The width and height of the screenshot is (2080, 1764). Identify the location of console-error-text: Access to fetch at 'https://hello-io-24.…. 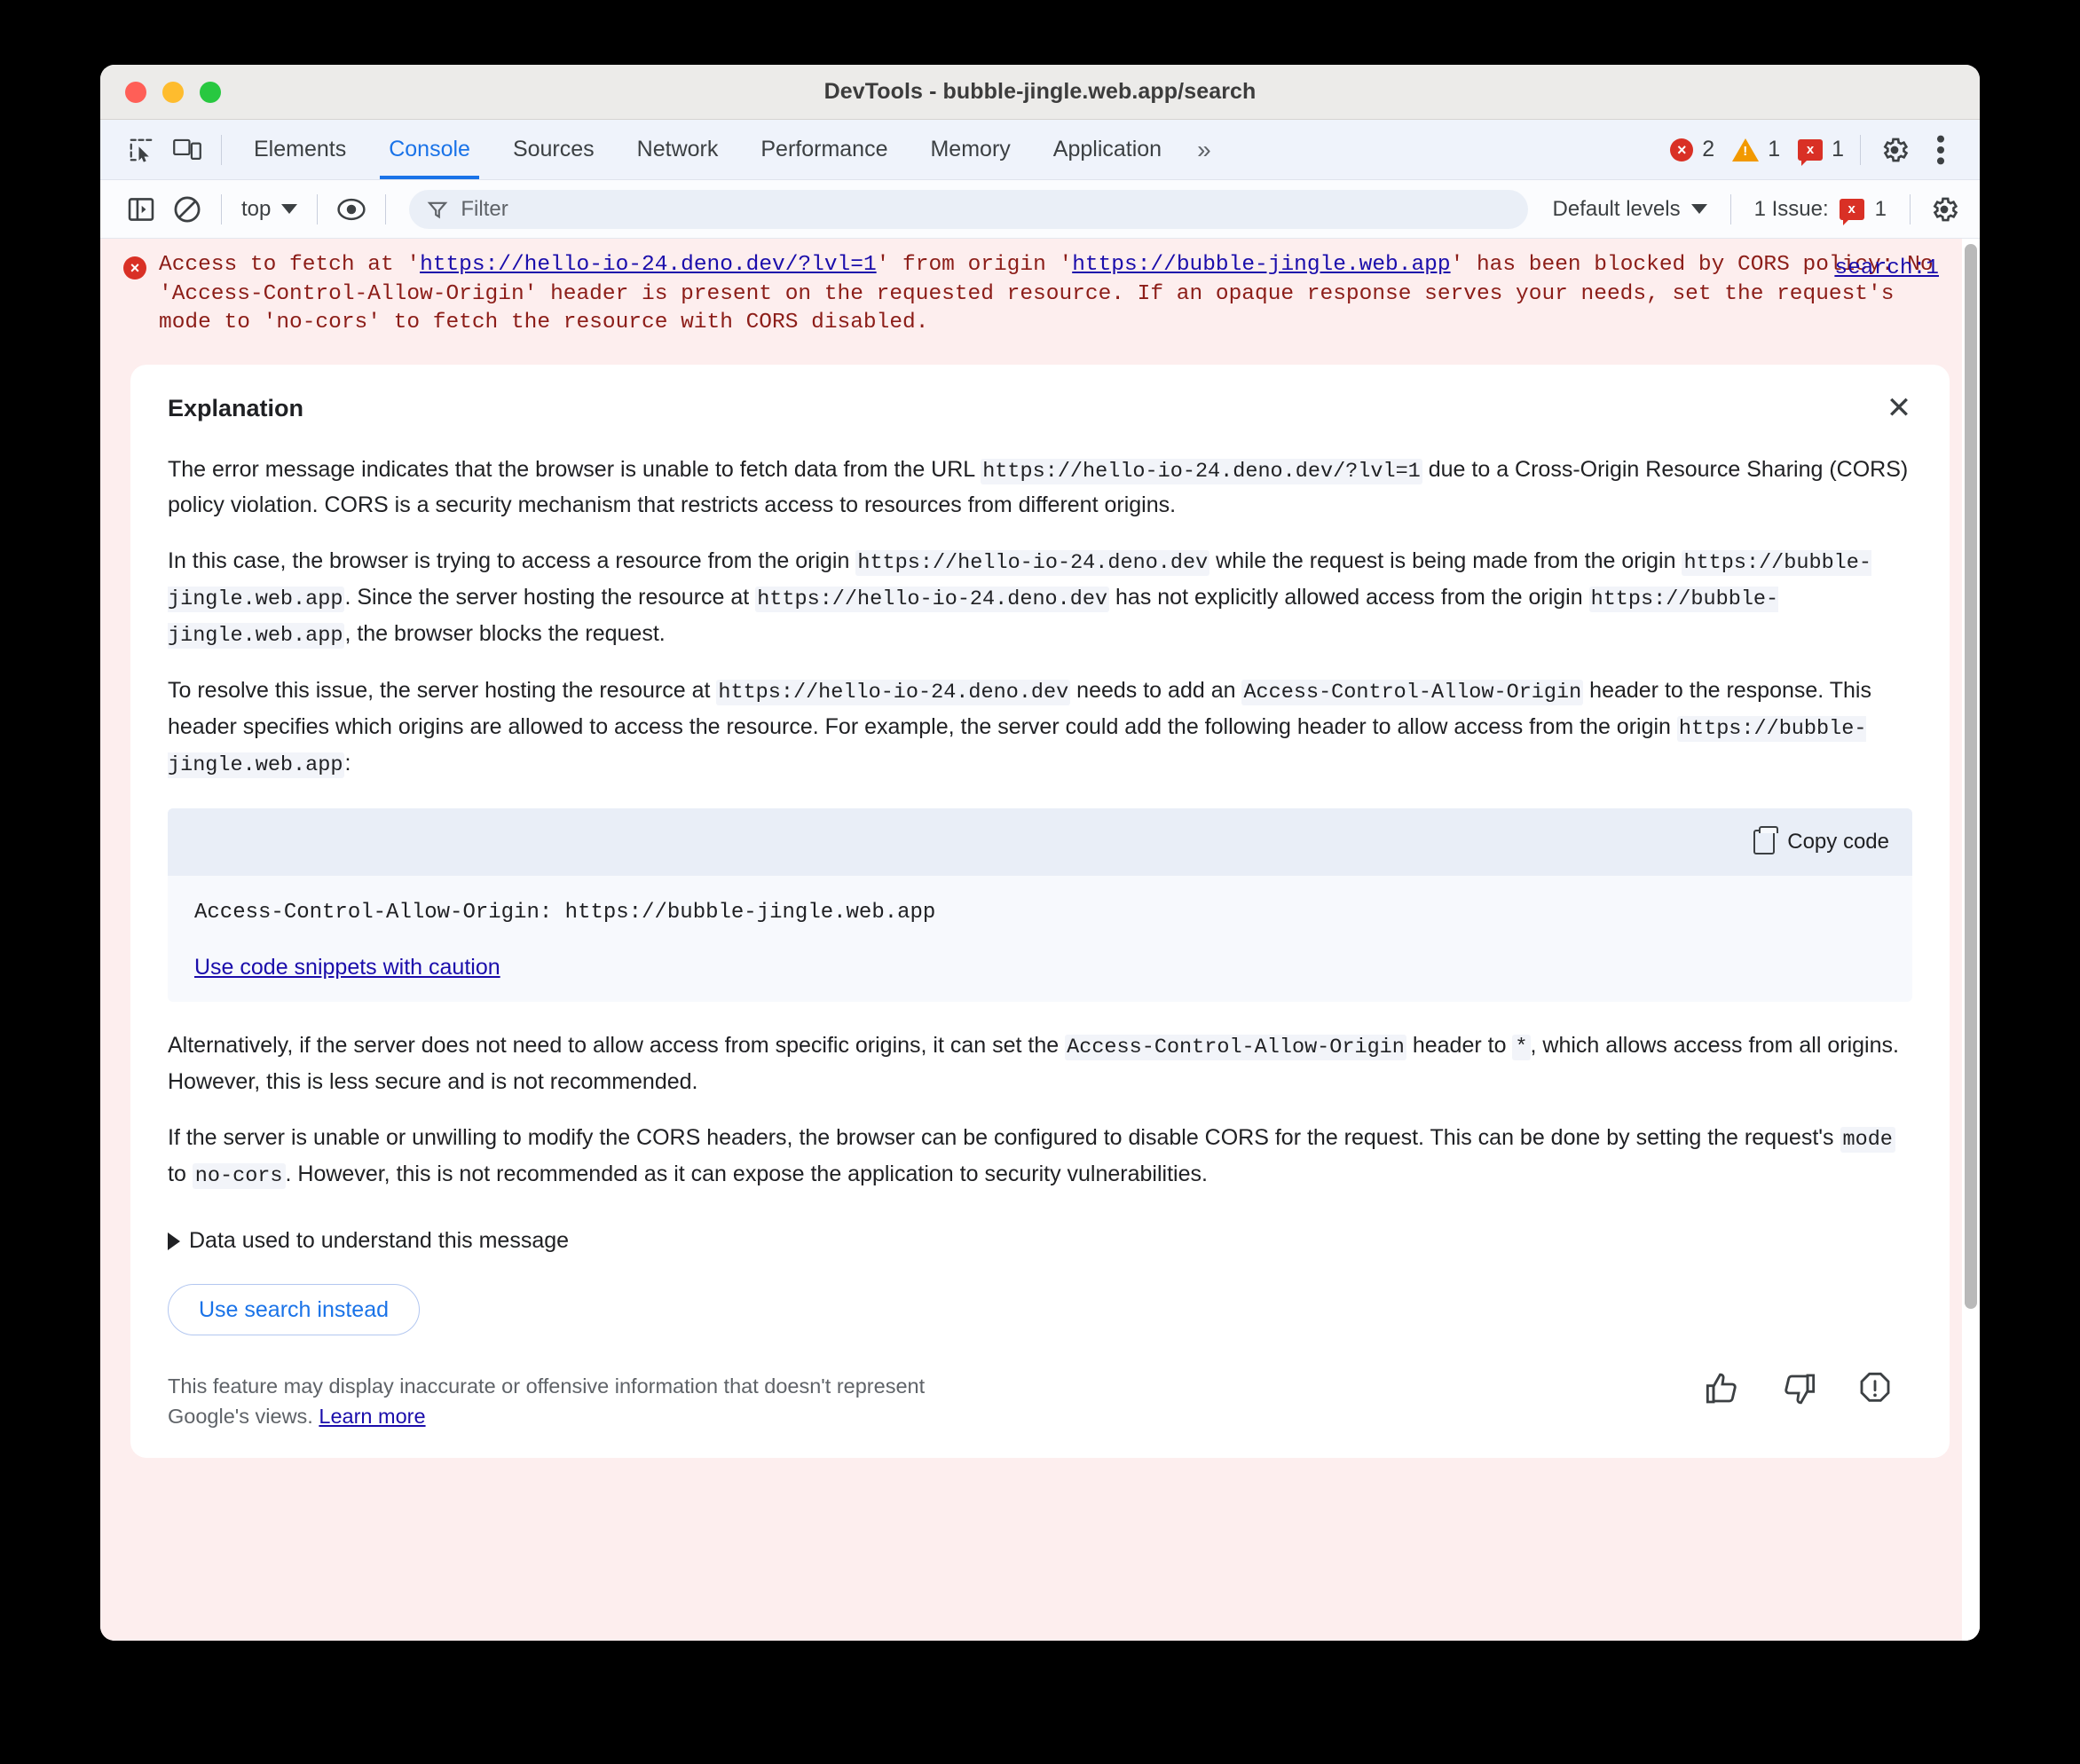
(1058, 295).